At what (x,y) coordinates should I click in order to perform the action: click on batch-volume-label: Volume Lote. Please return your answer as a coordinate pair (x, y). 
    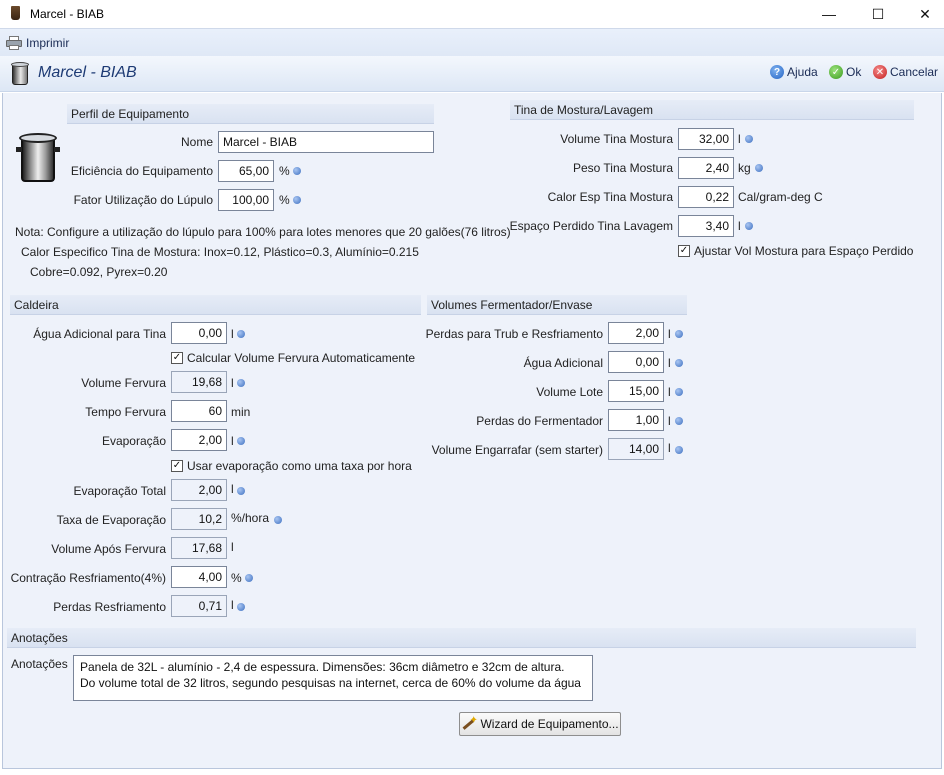
    Looking at the image, I should click on (569, 392).